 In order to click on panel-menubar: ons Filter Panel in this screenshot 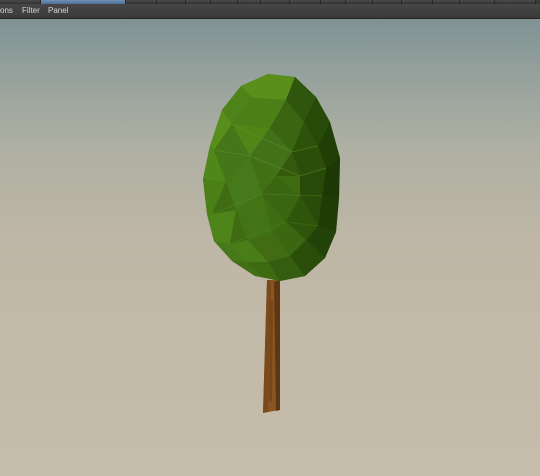, I will do `click(270, 11)`.